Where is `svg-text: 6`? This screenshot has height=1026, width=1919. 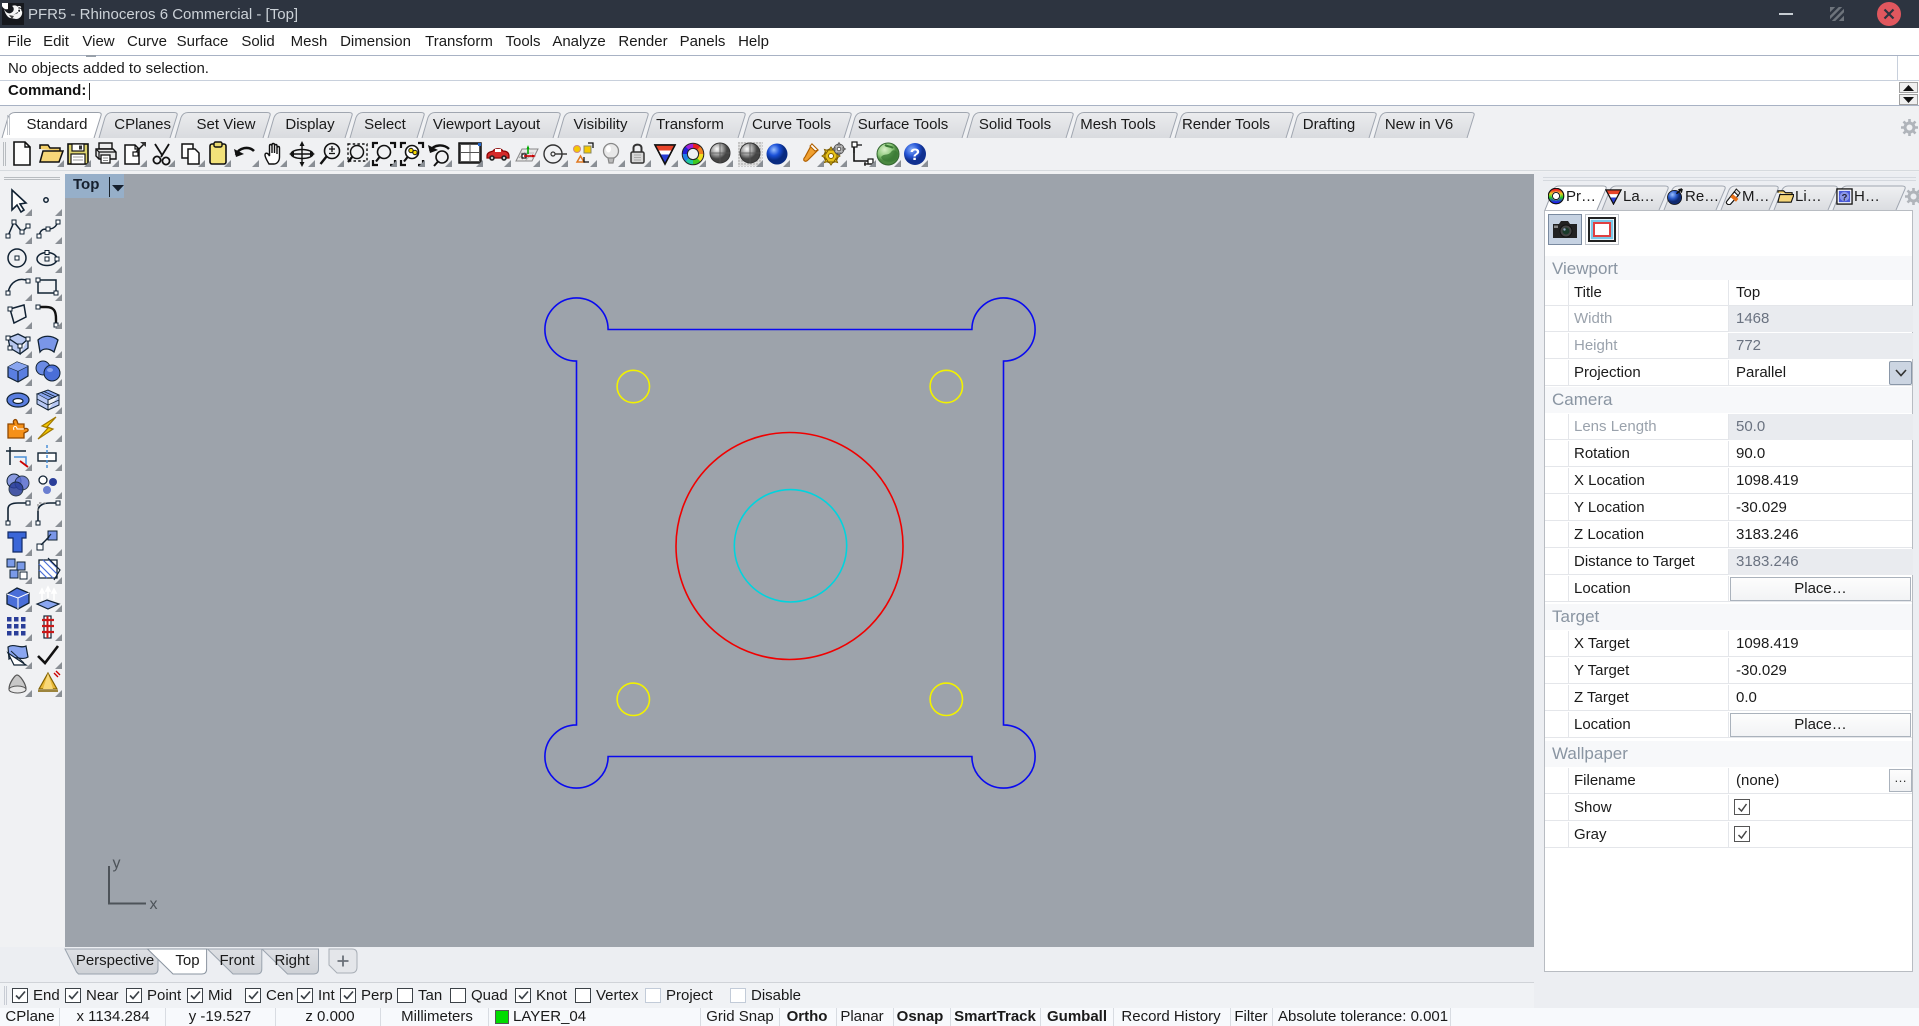 svg-text: 6 is located at coordinates (19, 10).